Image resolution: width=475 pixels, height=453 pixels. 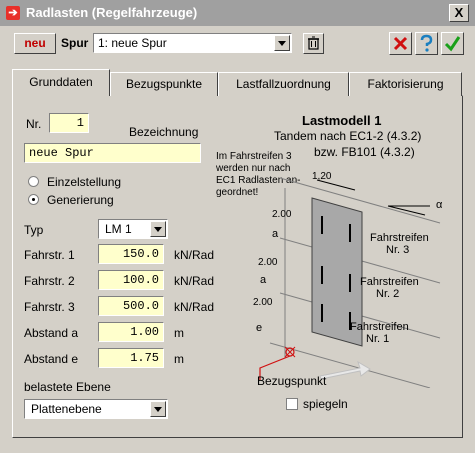 I want to click on ebene-select-value: Plattenebene, so click(x=66, y=409).